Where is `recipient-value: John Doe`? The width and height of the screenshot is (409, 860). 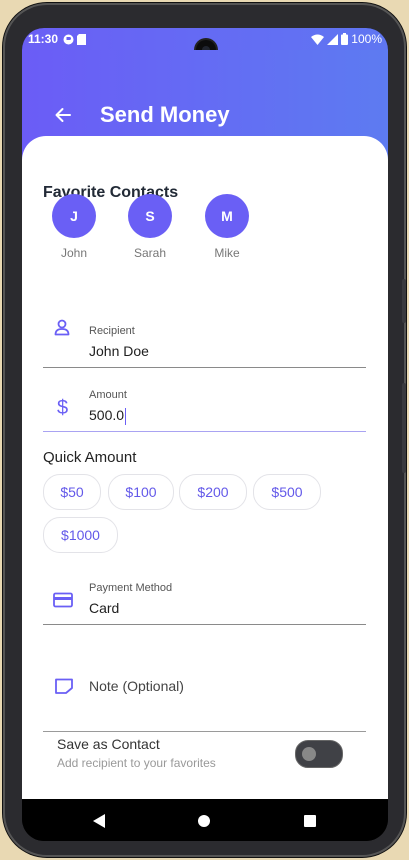
recipient-value: John Doe is located at coordinates (119, 351).